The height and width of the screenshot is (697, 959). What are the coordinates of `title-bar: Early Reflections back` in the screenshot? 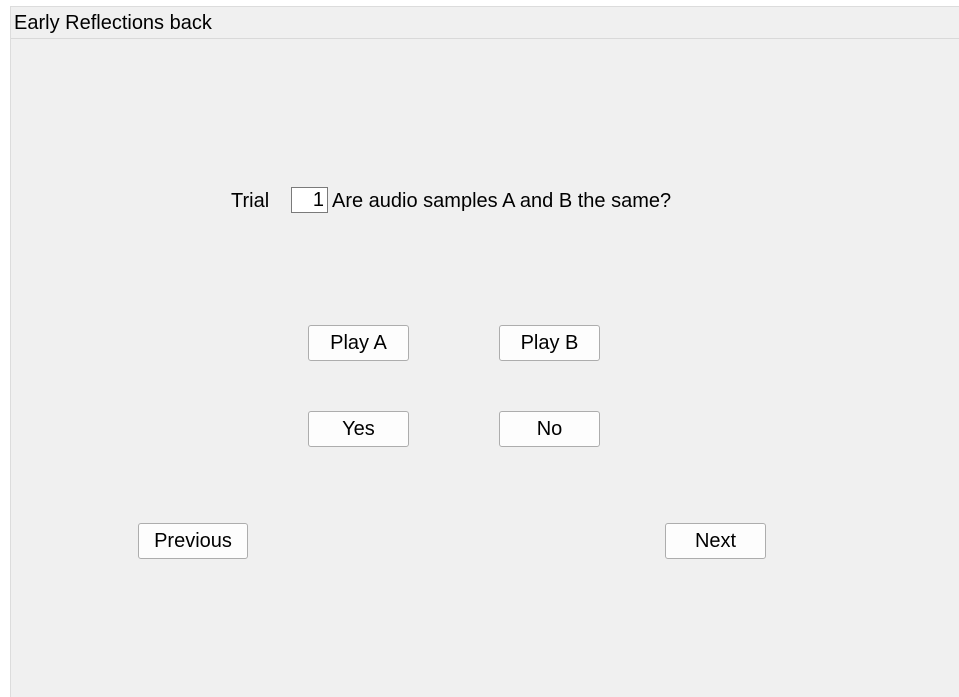 It's located at (485, 23).